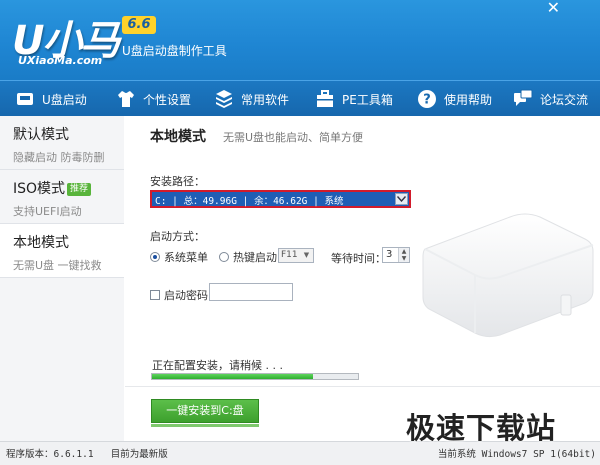 Image resolution: width=600 pixels, height=465 pixels. Describe the element at coordinates (139, 454) in the screenshot. I see `update-status: 目前为最新版` at that location.